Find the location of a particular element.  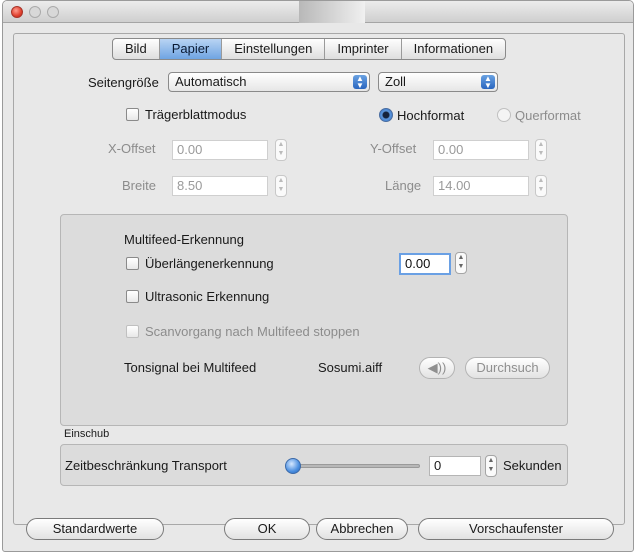

stop-scan-checkbox is located at coordinates (132, 331).